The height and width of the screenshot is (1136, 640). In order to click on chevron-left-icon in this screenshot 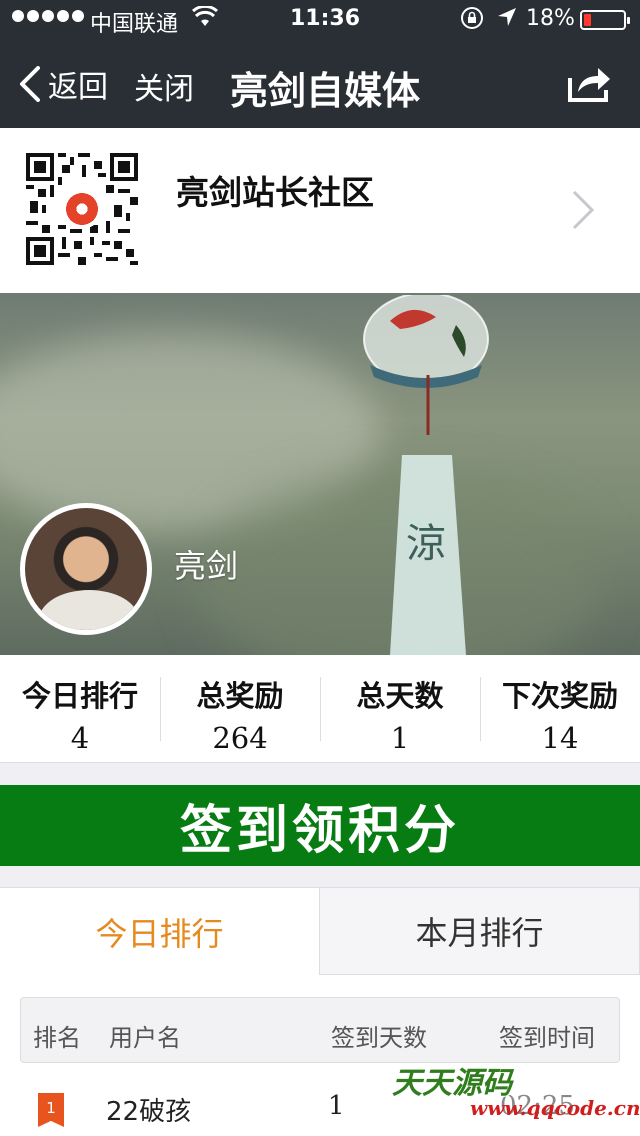, I will do `click(30, 84)`.